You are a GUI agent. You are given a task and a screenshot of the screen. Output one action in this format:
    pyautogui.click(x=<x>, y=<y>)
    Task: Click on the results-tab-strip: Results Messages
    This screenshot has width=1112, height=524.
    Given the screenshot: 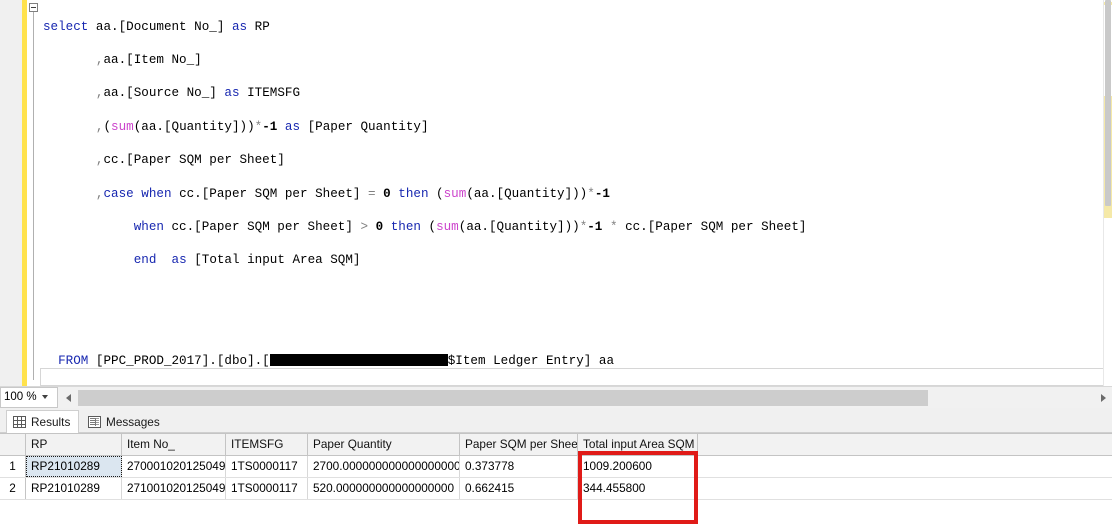 What is the action you would take?
    pyautogui.click(x=556, y=421)
    